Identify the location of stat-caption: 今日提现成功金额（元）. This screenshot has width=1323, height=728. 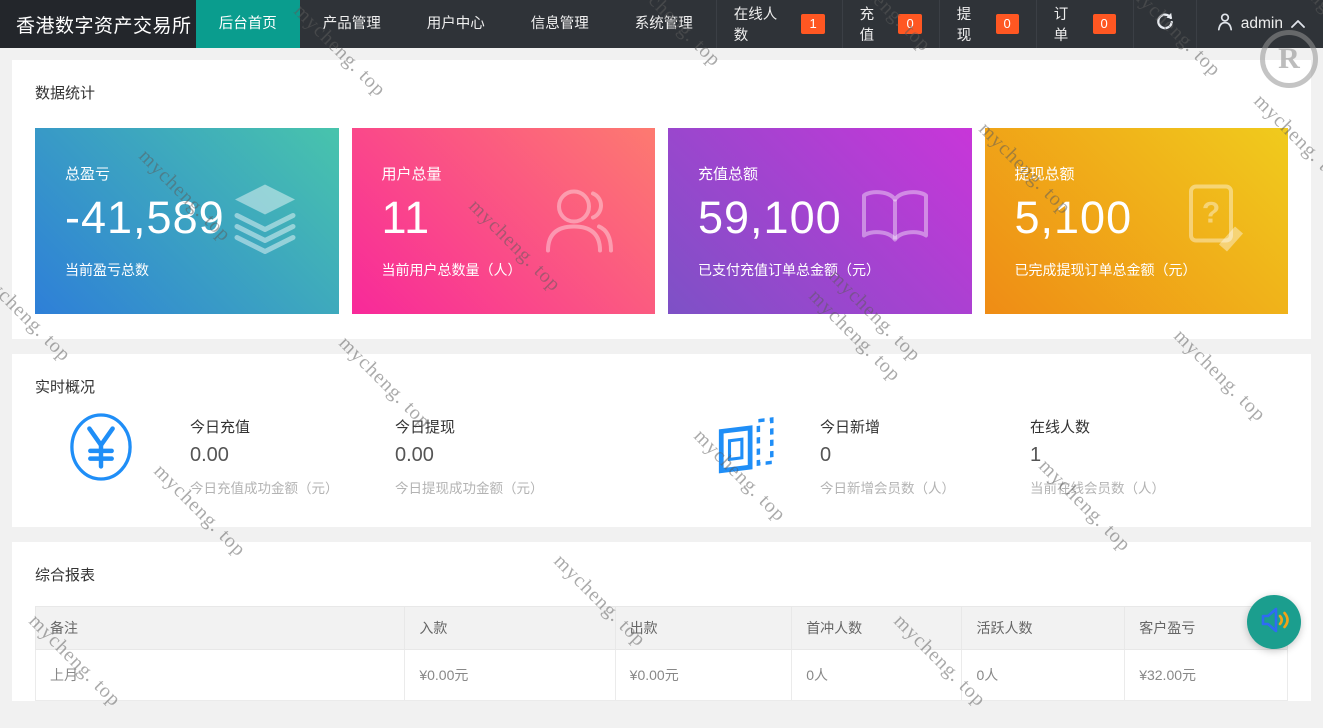
(469, 488).